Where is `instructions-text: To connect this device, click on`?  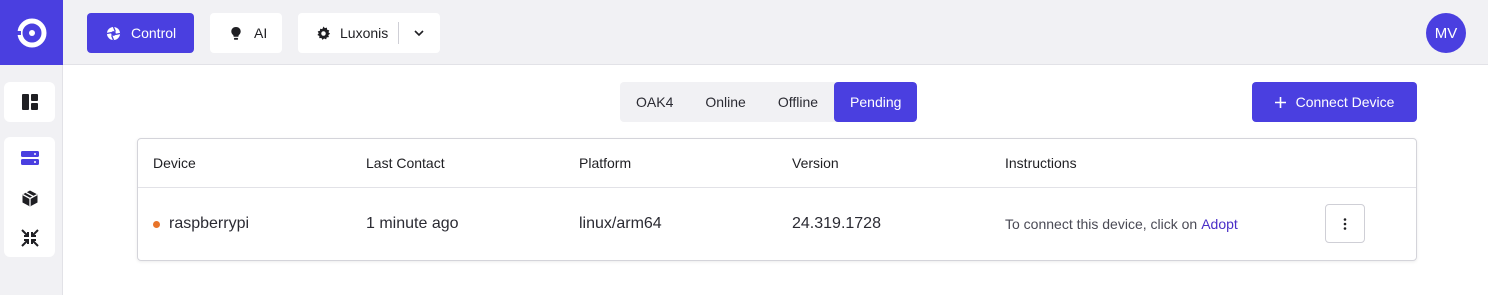
instructions-text: To connect this device, click on is located at coordinates (1101, 224).